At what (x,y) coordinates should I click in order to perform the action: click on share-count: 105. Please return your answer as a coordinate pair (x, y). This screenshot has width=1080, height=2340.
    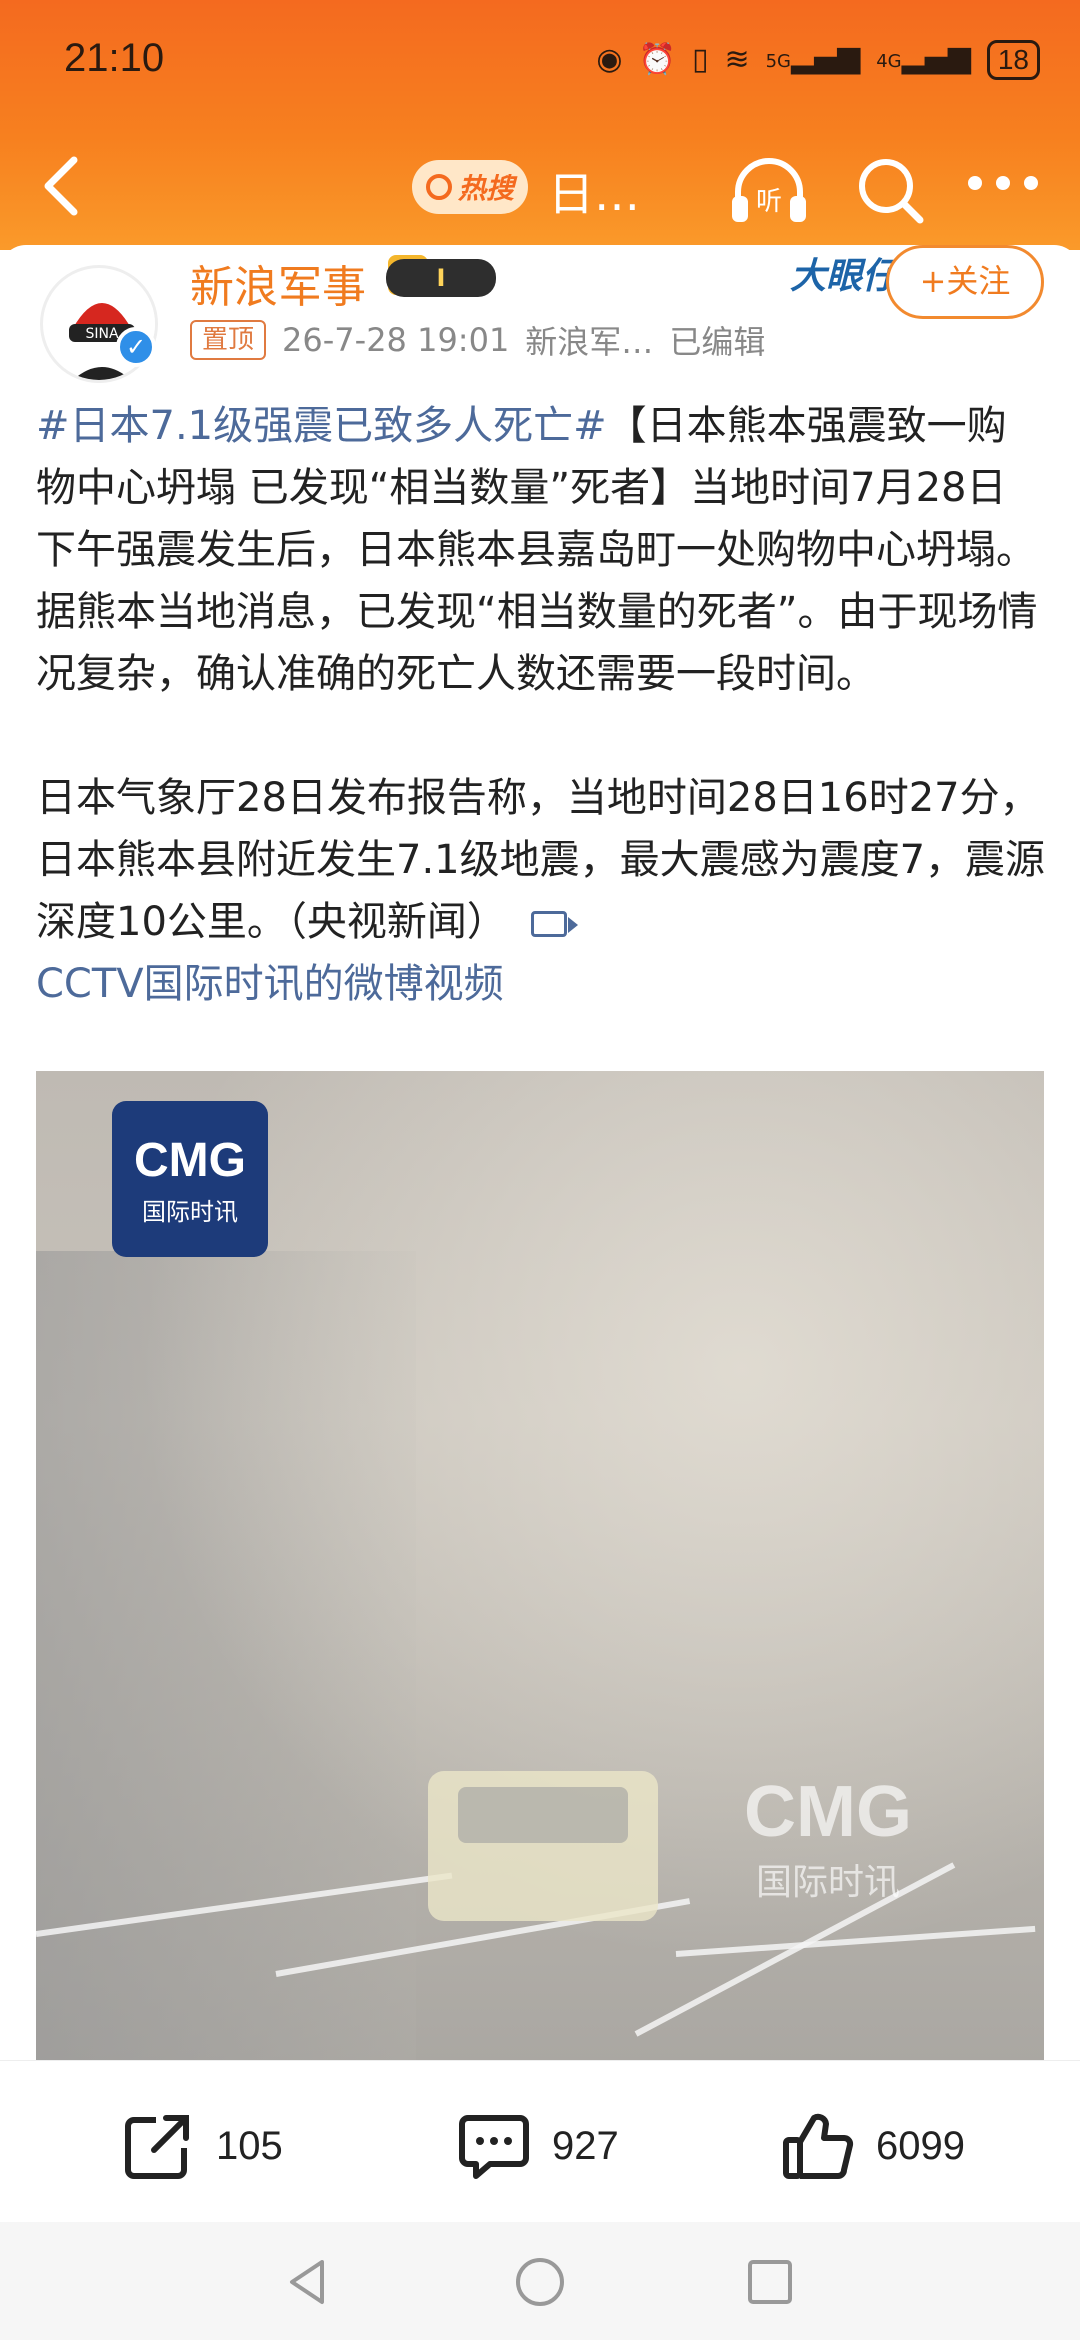
    Looking at the image, I should click on (249, 2145).